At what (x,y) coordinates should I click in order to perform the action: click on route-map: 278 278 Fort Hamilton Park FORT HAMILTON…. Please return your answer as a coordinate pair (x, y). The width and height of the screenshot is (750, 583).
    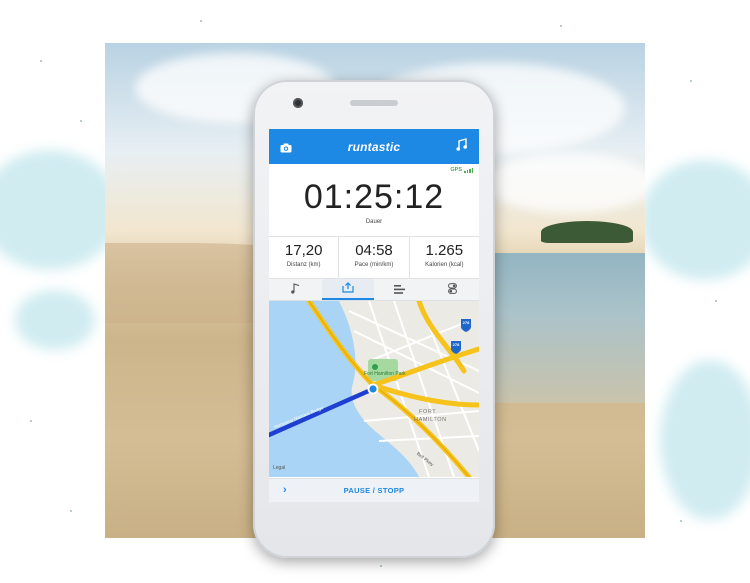
    Looking at the image, I should click on (374, 389).